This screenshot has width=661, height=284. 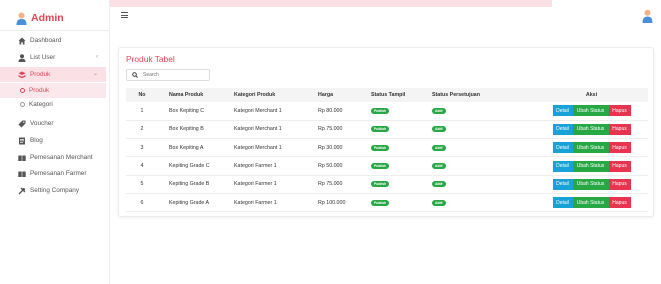 What do you see at coordinates (22, 90) in the screenshot?
I see `circle-icon` at bounding box center [22, 90].